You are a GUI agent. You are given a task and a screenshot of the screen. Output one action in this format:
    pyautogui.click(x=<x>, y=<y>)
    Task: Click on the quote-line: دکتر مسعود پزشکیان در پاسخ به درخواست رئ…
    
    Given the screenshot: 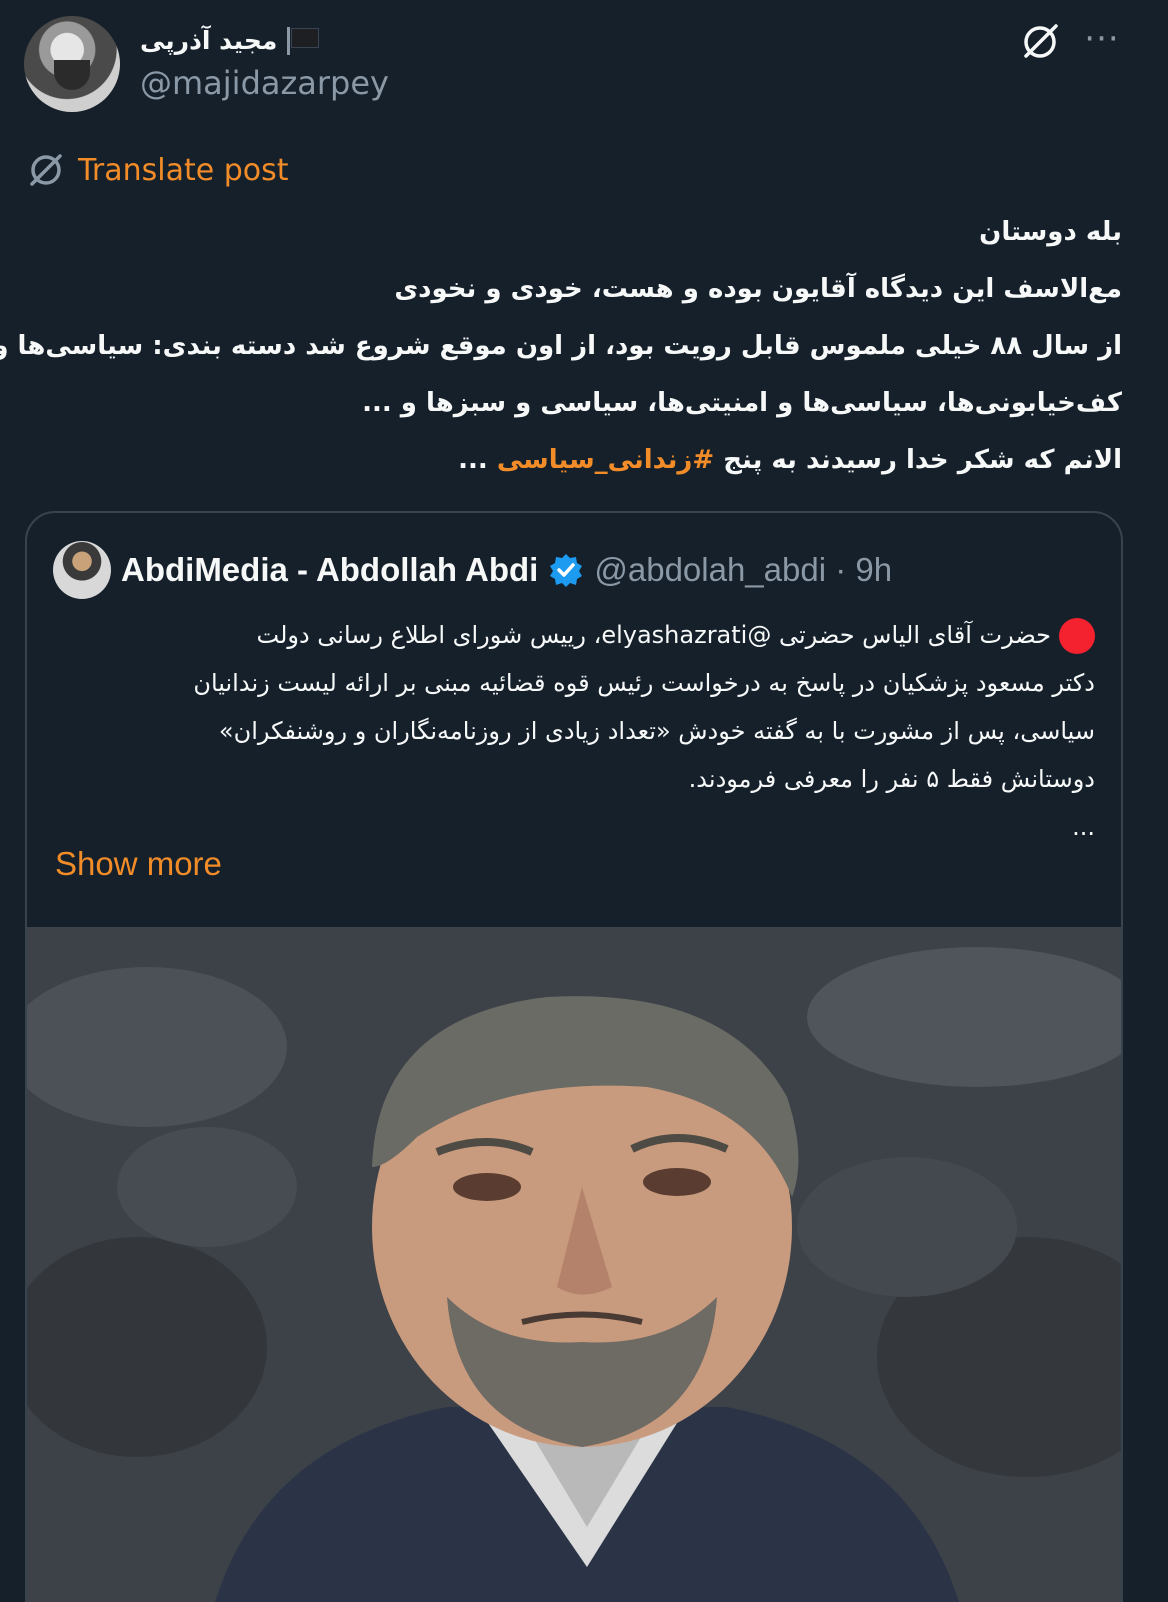 What is the action you would take?
    pyautogui.click(x=644, y=683)
    